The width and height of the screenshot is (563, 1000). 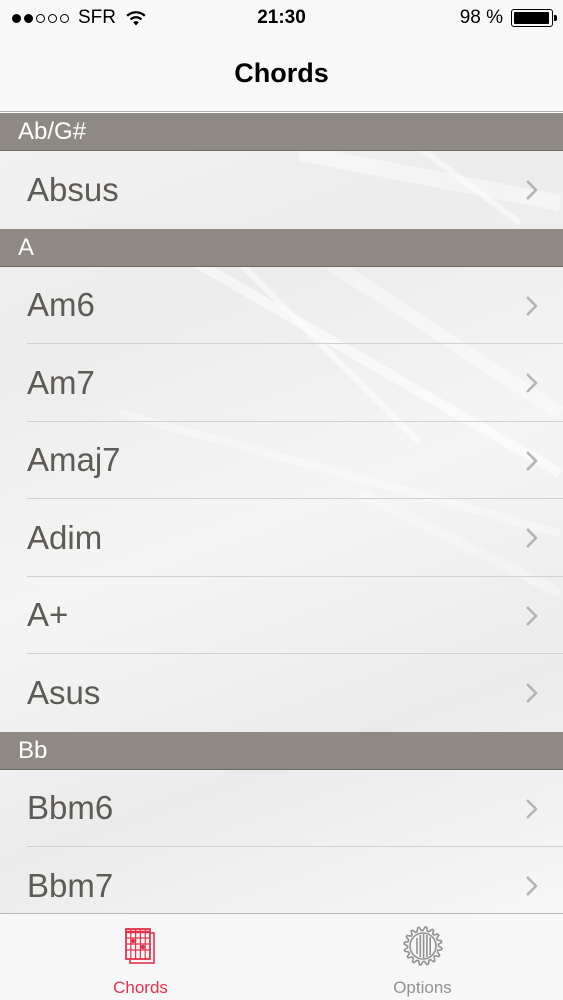 I want to click on tab-chords: Chords, so click(x=140, y=957).